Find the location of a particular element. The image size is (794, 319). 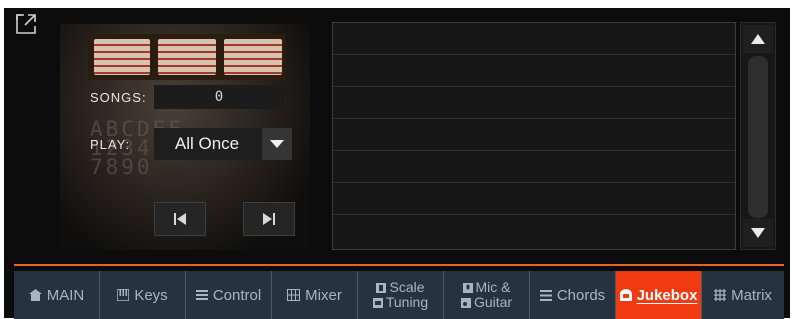

tab-main: MAIN is located at coordinates (57, 295).